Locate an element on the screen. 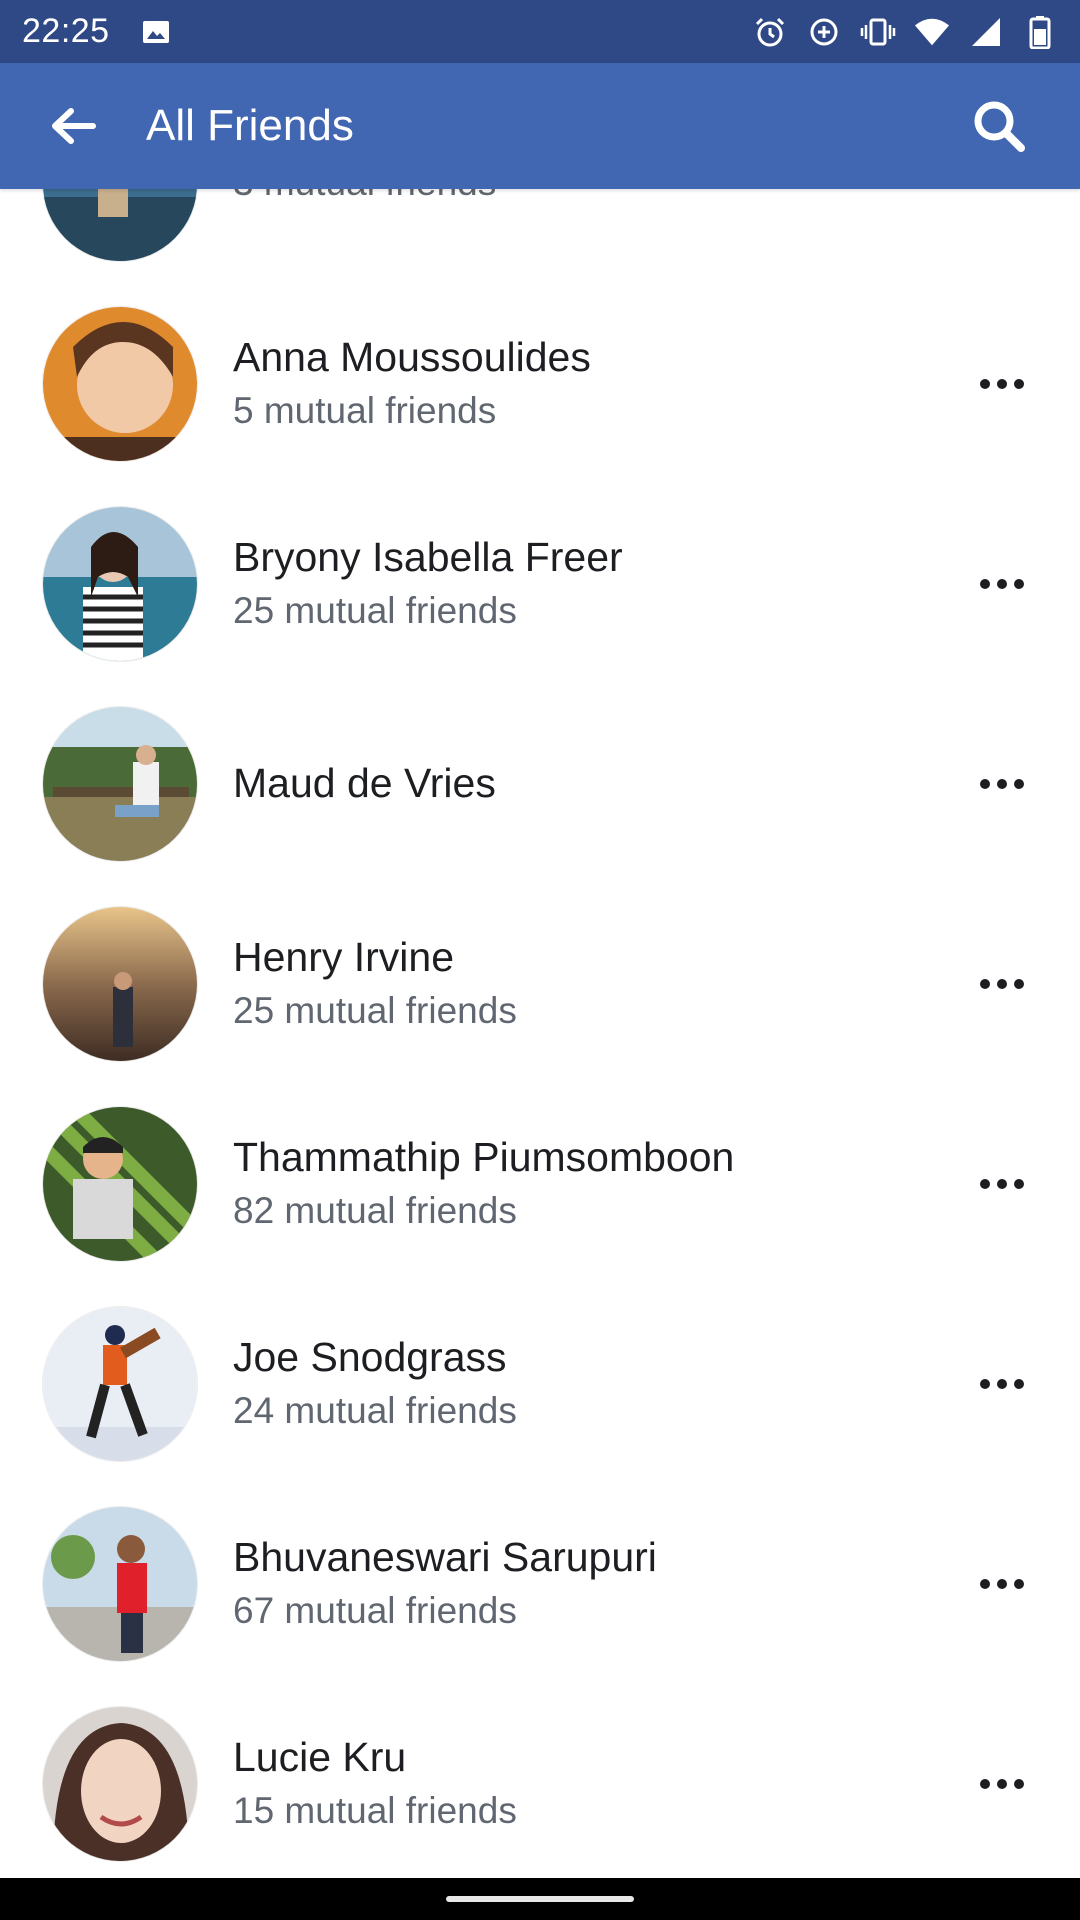  friend-row: Bryony Isabella Freer 25 mutual friends is located at coordinates (540, 583).